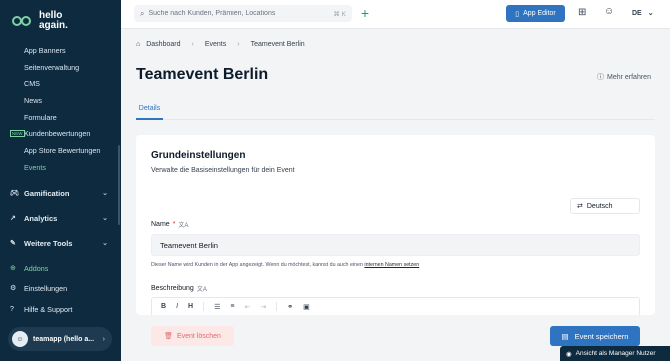  What do you see at coordinates (13, 218) in the screenshot?
I see `chart-icon: ↗` at bounding box center [13, 218].